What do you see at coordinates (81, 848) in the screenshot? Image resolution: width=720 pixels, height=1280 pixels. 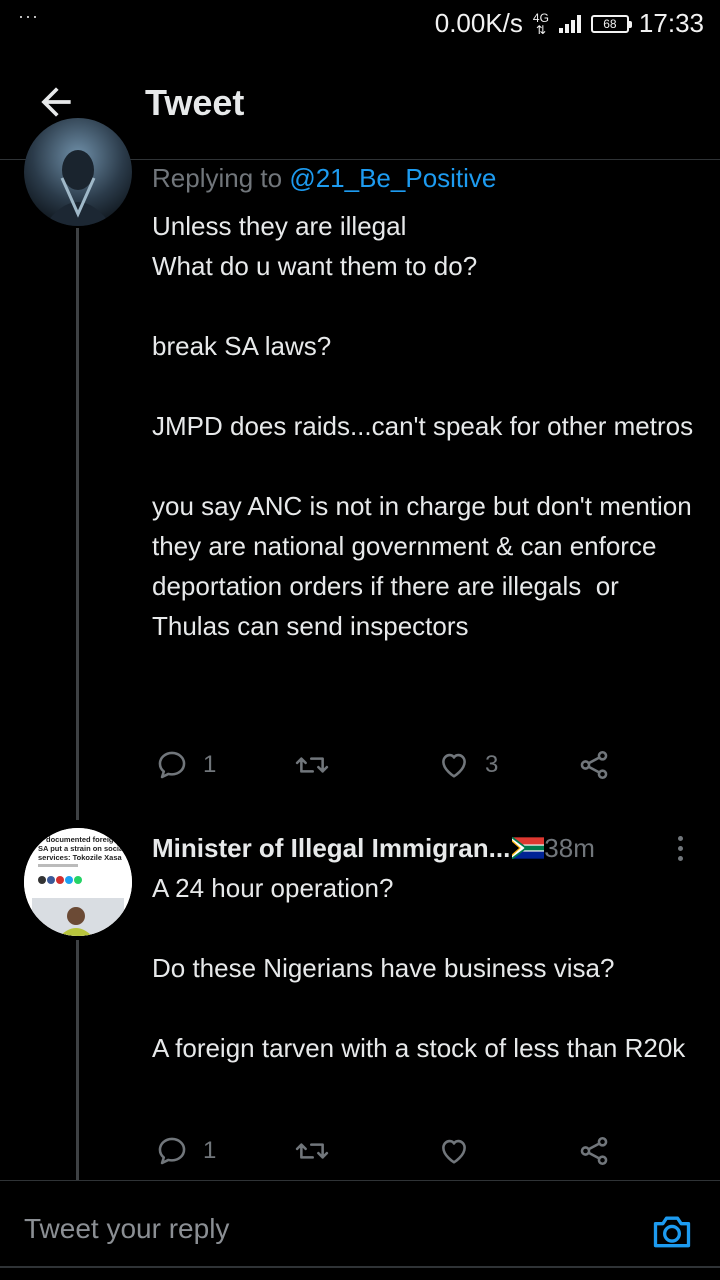 I see `svg-text: SA put a strain on social` at bounding box center [81, 848].